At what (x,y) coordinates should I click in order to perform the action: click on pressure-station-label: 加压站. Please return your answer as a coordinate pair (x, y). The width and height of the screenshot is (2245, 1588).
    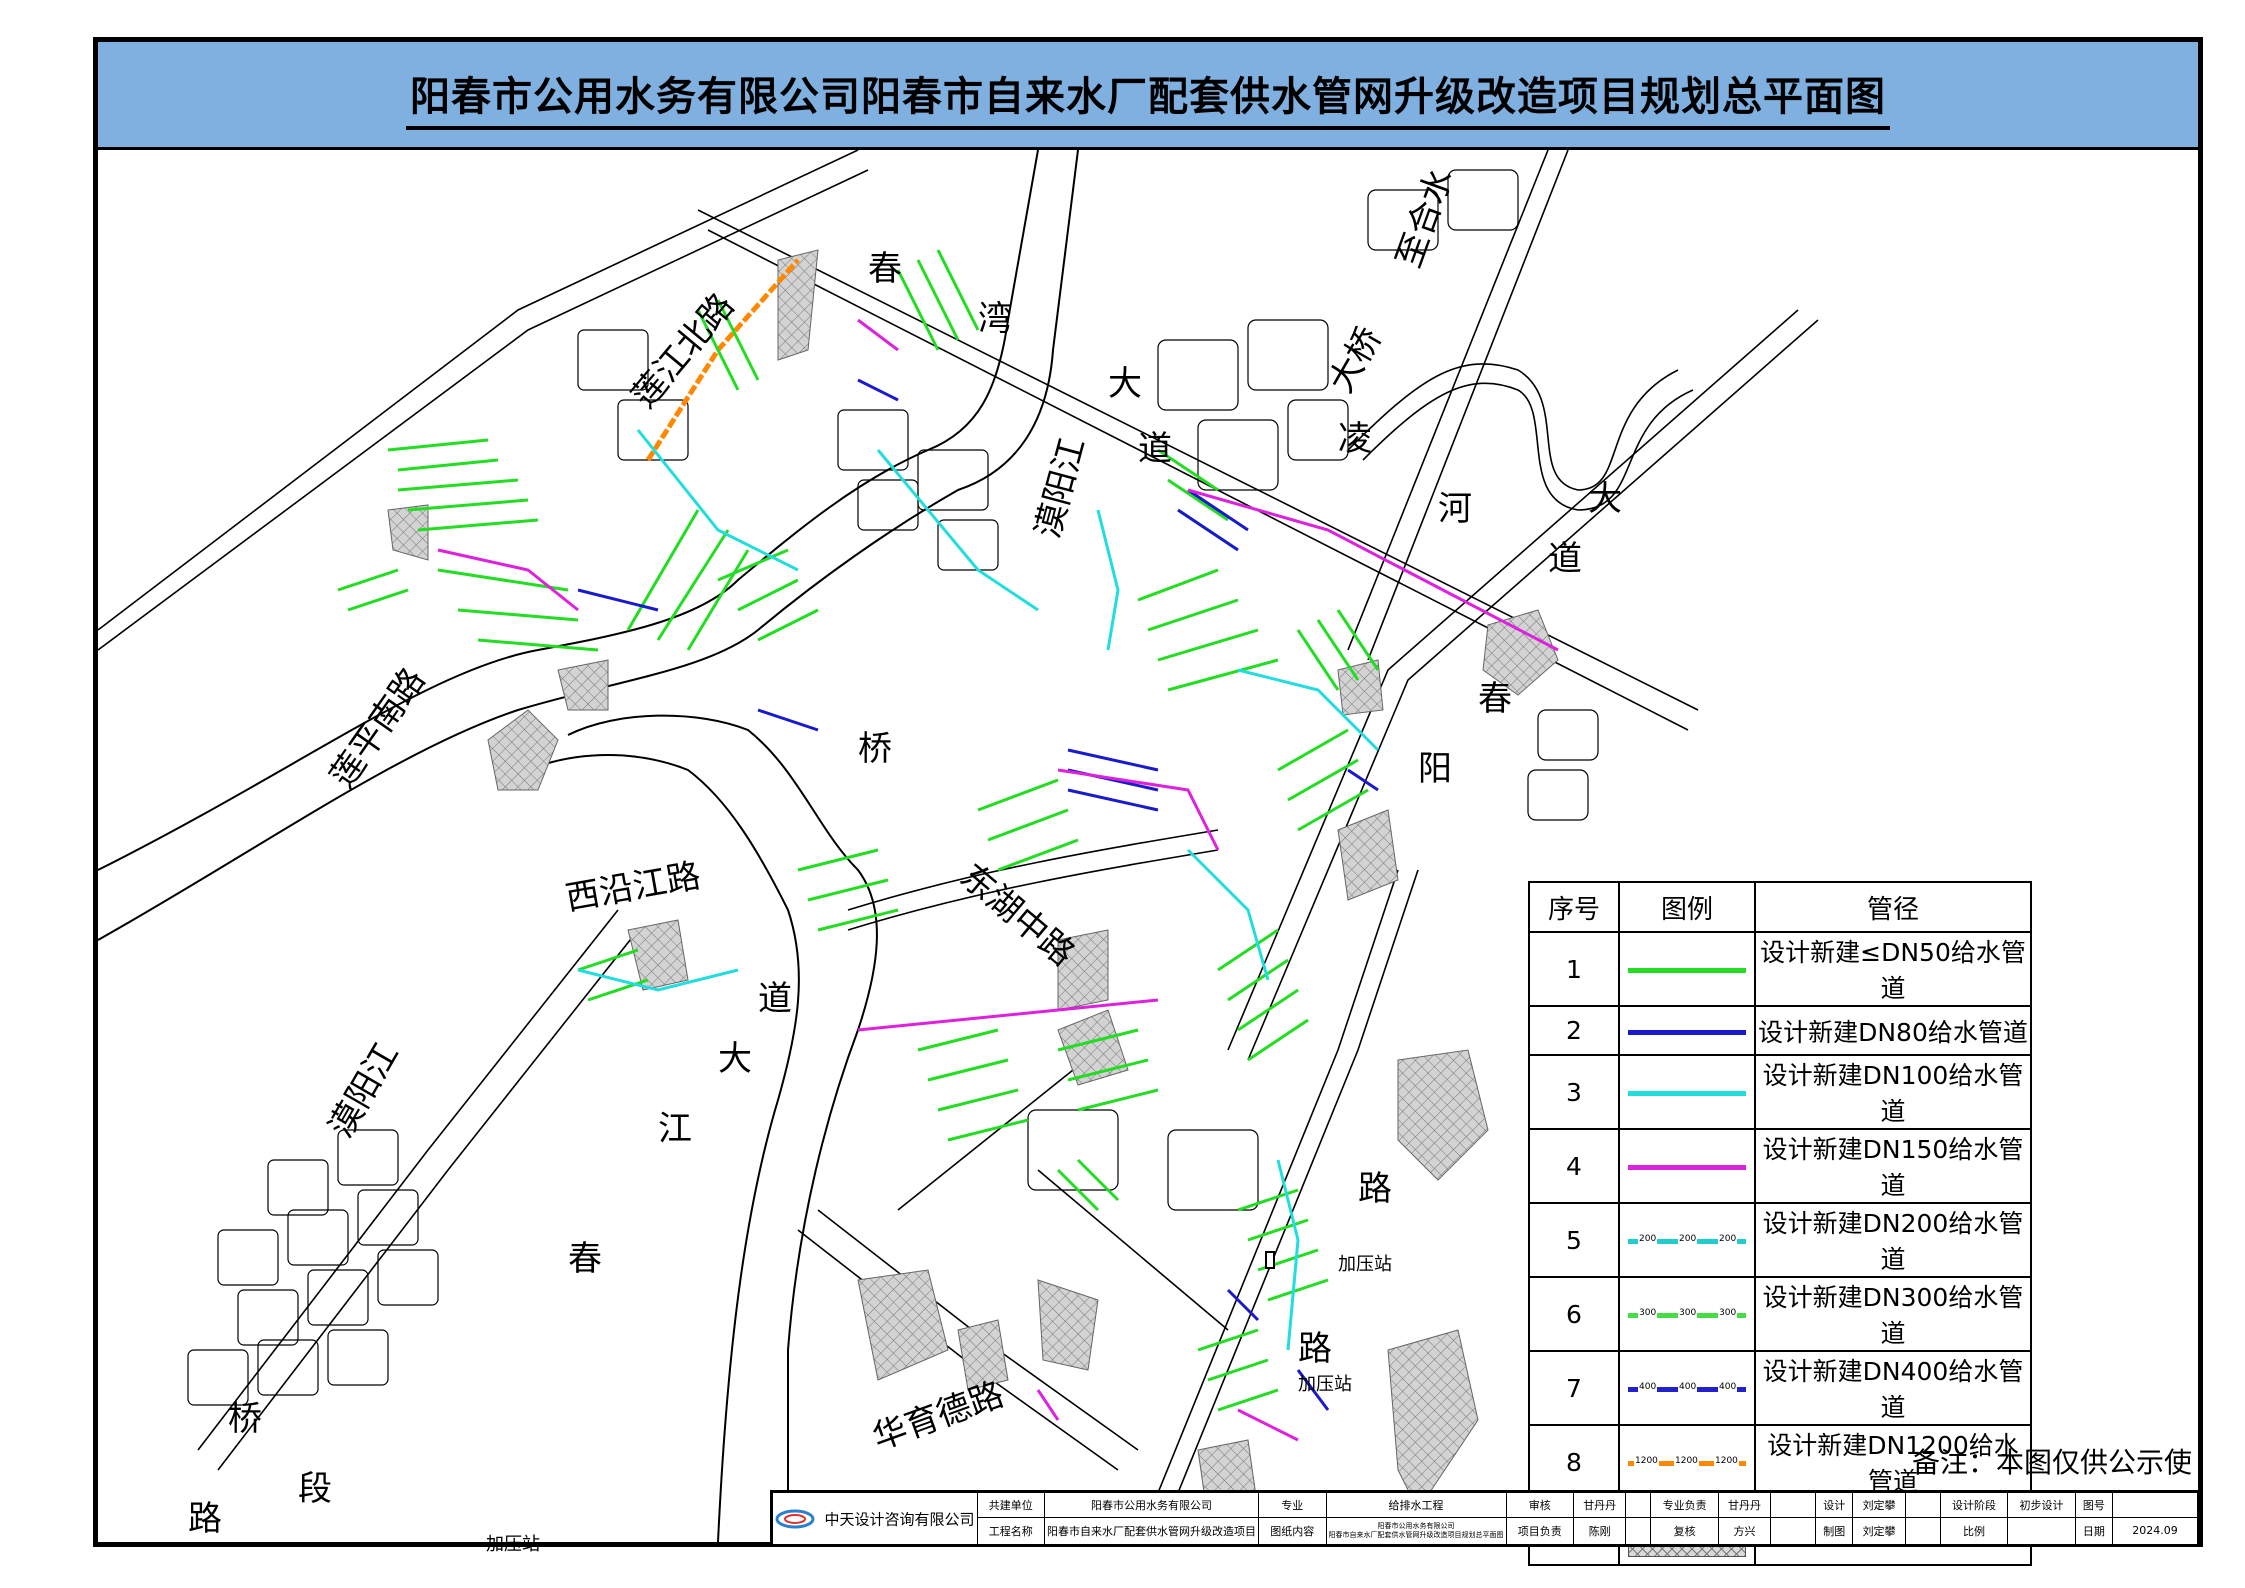
    Looking at the image, I should click on (513, 1544).